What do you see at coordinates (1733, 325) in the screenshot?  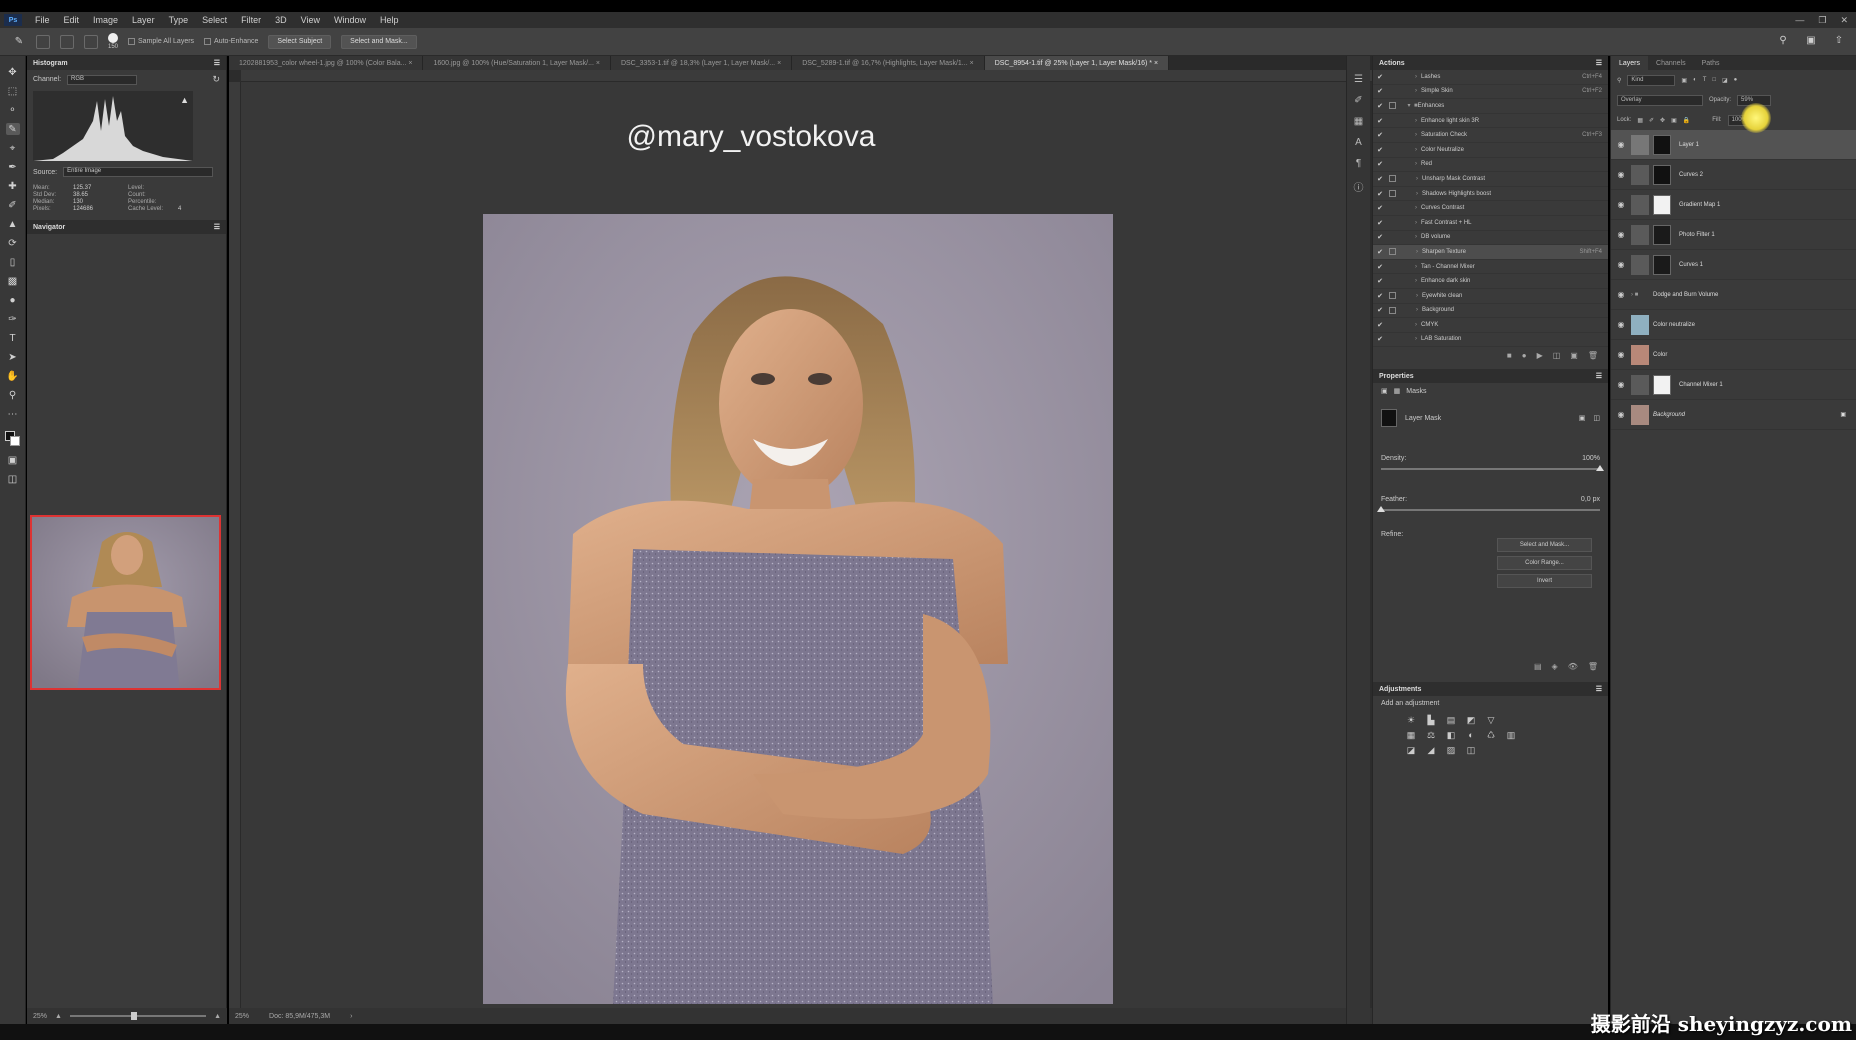 I see `layer-row: ◉ Color neutralize` at bounding box center [1733, 325].